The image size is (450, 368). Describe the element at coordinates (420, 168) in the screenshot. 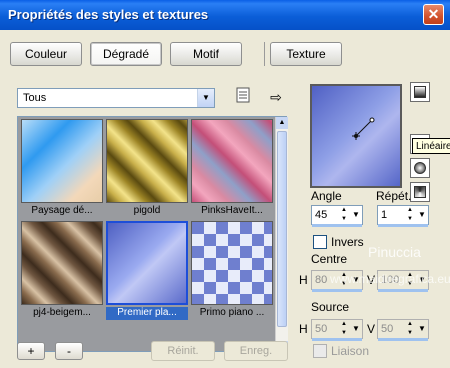

I see `sunburst-gradient-button` at that location.